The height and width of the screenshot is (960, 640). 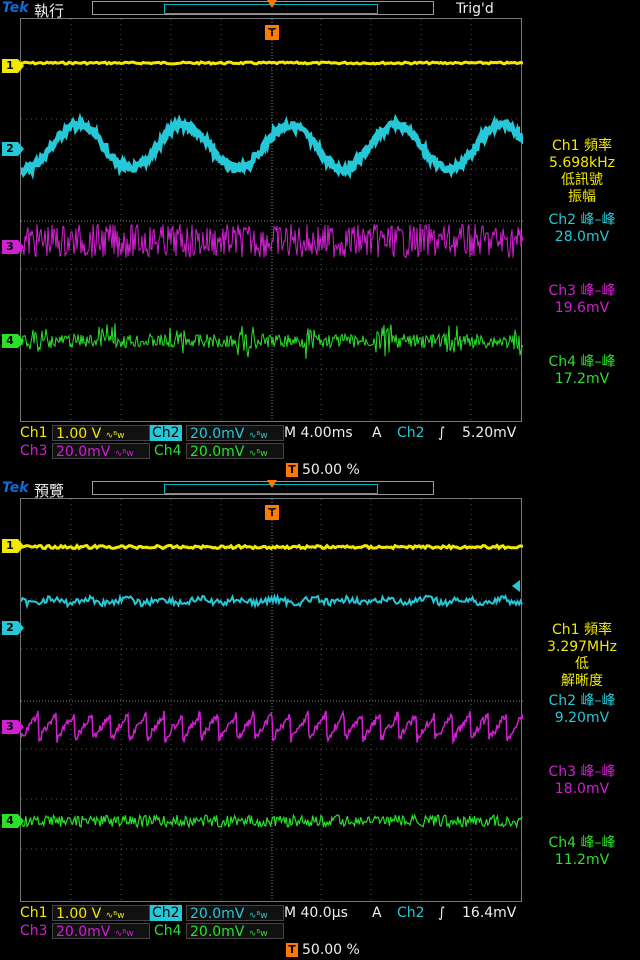 I want to click on ch2-pk2pk-value: 9.20mV, so click(x=582, y=718).